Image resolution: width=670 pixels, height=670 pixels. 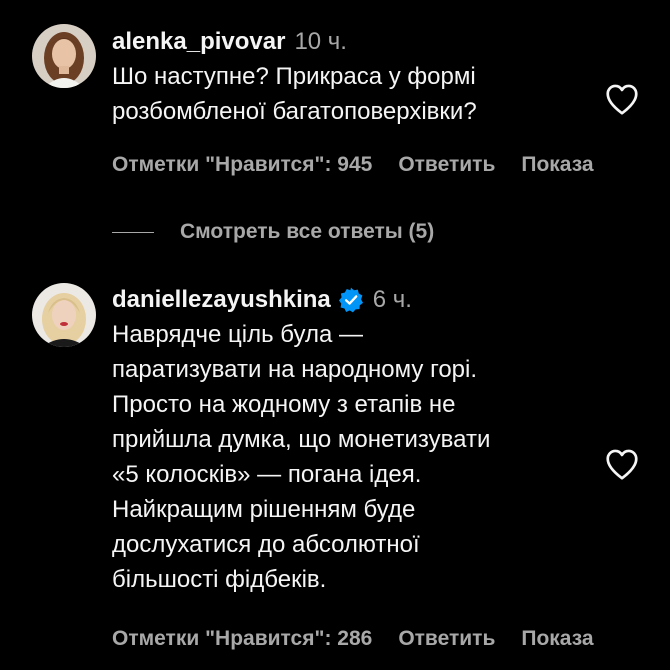 I want to click on comment-text-line: Найкращим рішенням буде, so click(x=264, y=509).